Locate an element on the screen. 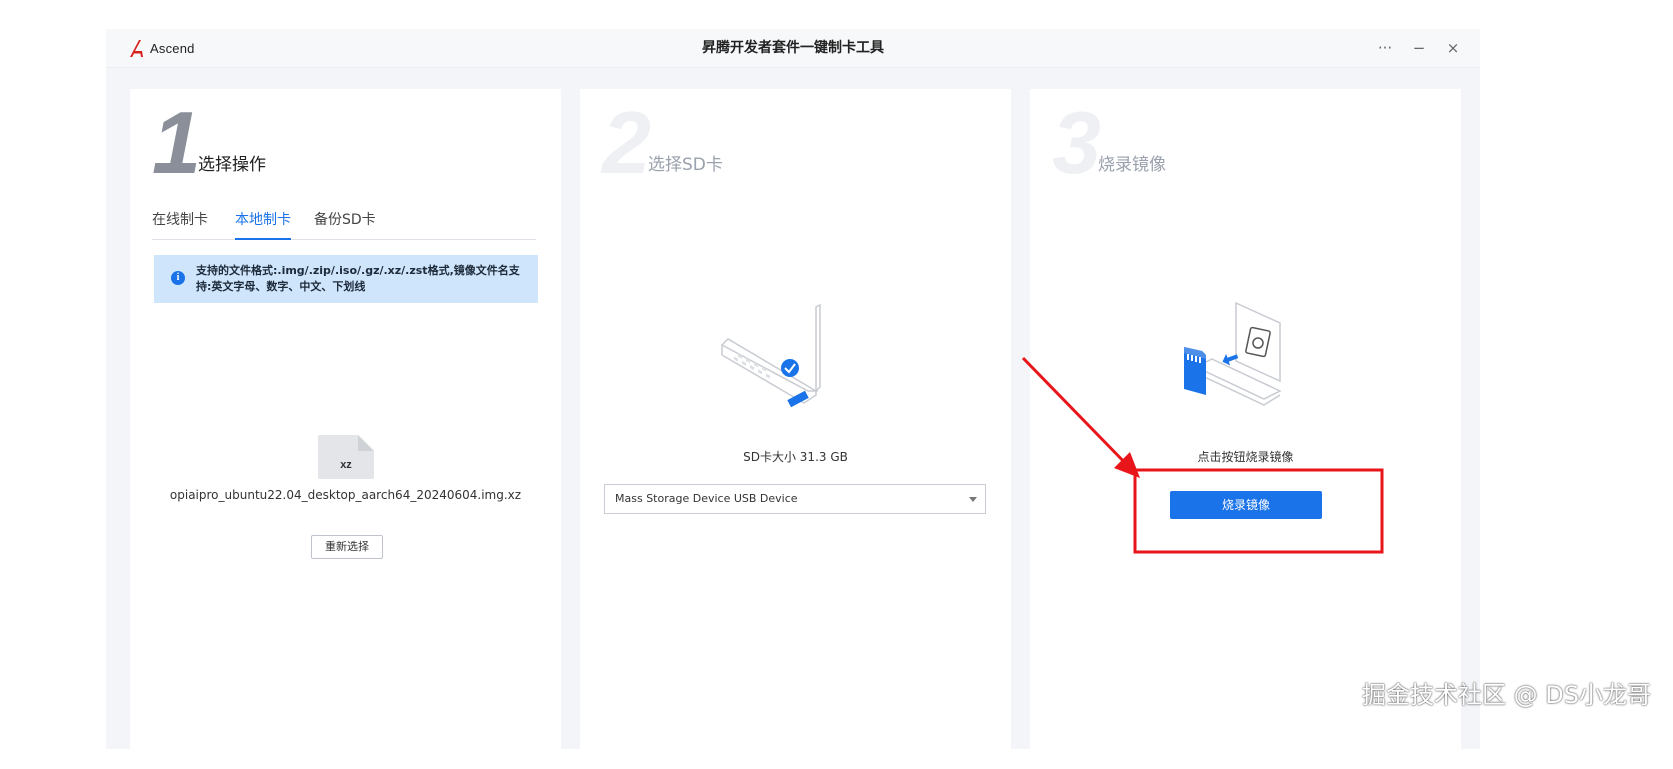 The width and height of the screenshot is (1673, 769). sd-card-size: SD卡大小 31.3 GB is located at coordinates (795, 457).